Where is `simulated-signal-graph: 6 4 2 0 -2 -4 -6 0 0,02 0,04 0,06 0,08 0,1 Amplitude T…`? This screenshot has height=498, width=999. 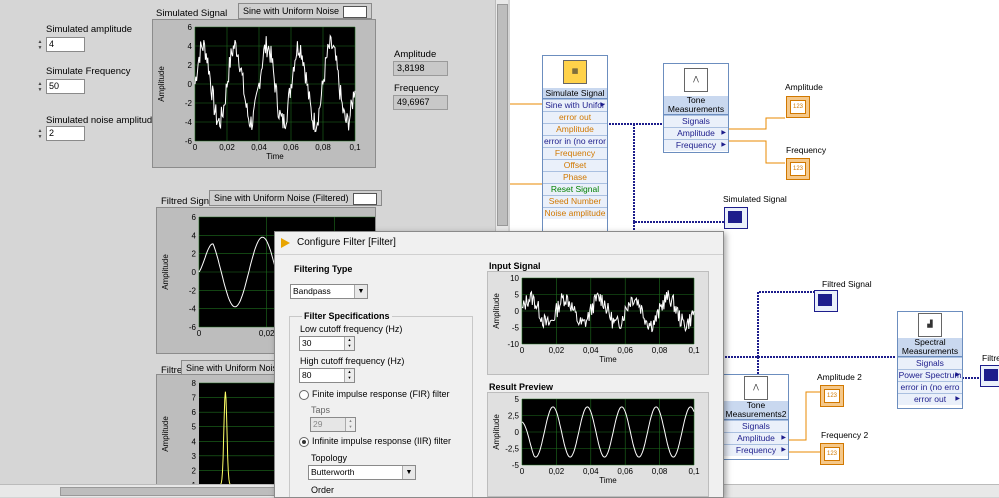 simulated-signal-graph: 6 4 2 0 -2 -4 -6 0 0,02 0,04 0,06 0,08 0,1 Amplitude T… is located at coordinates (264, 93).